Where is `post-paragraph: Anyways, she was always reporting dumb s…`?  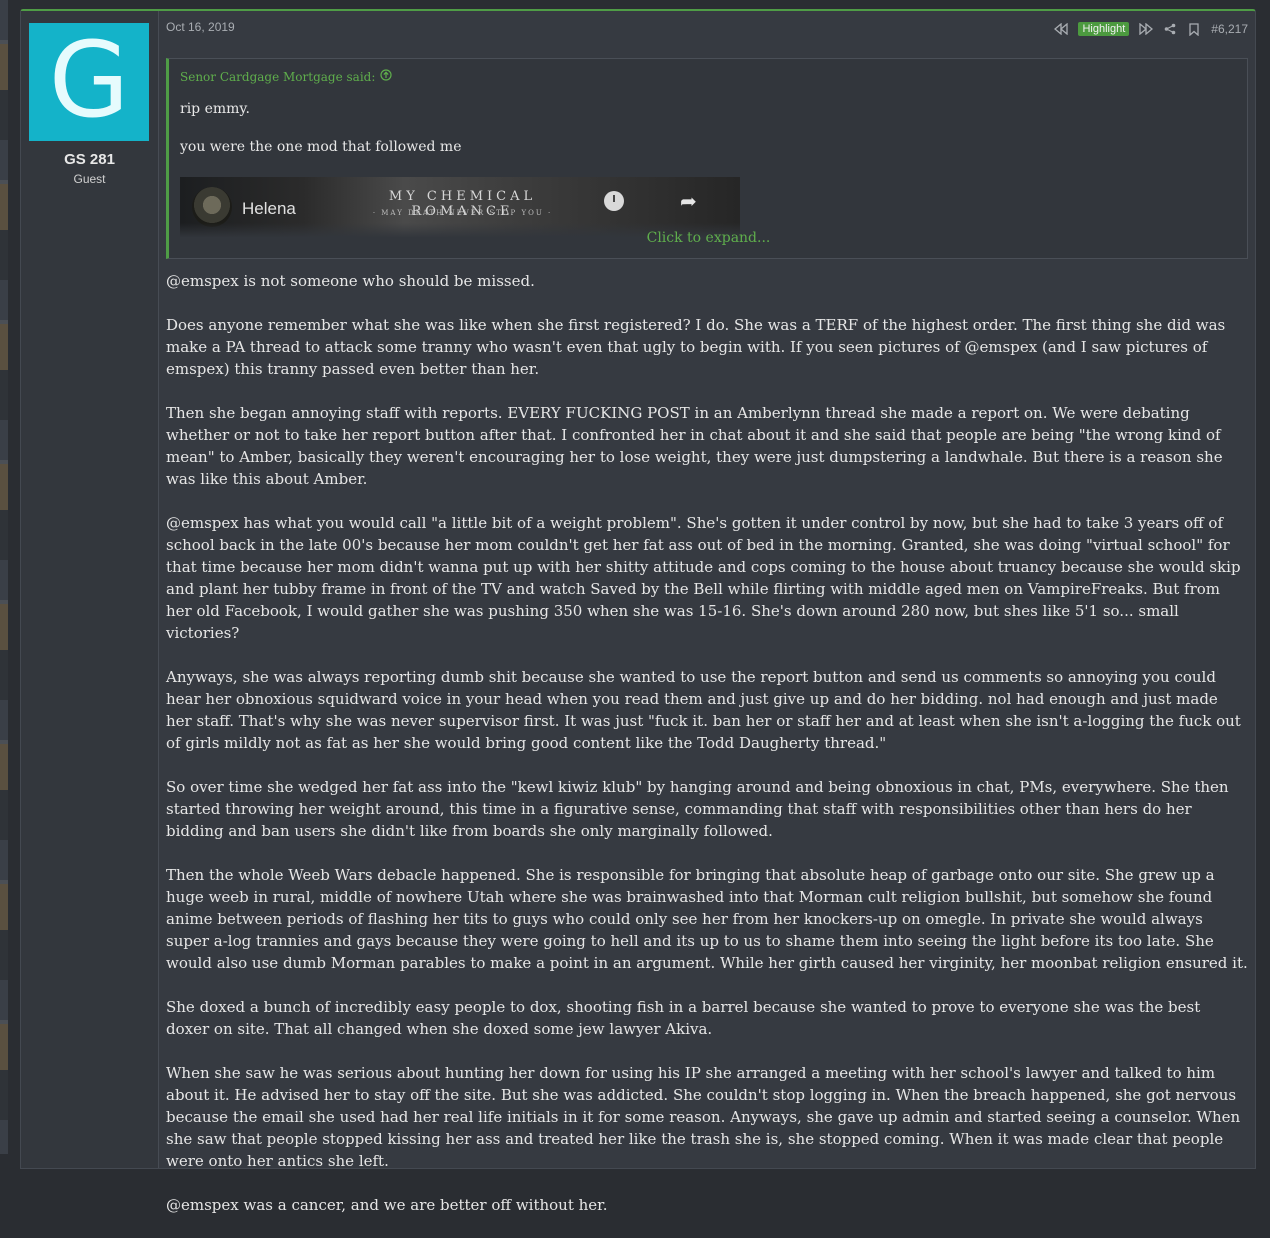 post-paragraph: Anyways, she was always reporting dumb s… is located at coordinates (703, 710).